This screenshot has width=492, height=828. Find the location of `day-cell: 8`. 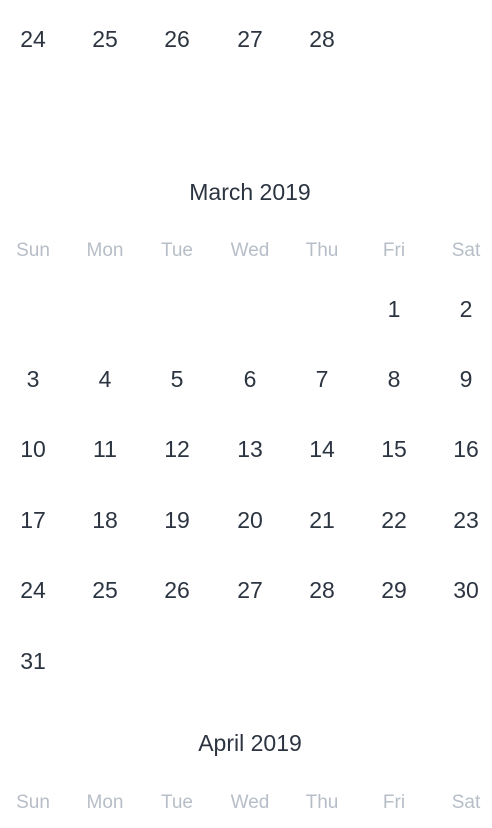

day-cell: 8 is located at coordinates (394, 379).